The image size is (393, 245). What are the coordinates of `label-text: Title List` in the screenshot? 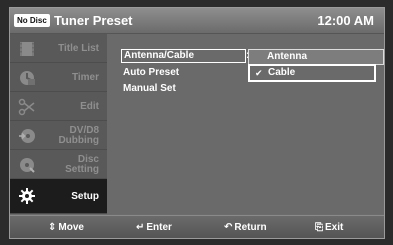 It's located at (78, 48).